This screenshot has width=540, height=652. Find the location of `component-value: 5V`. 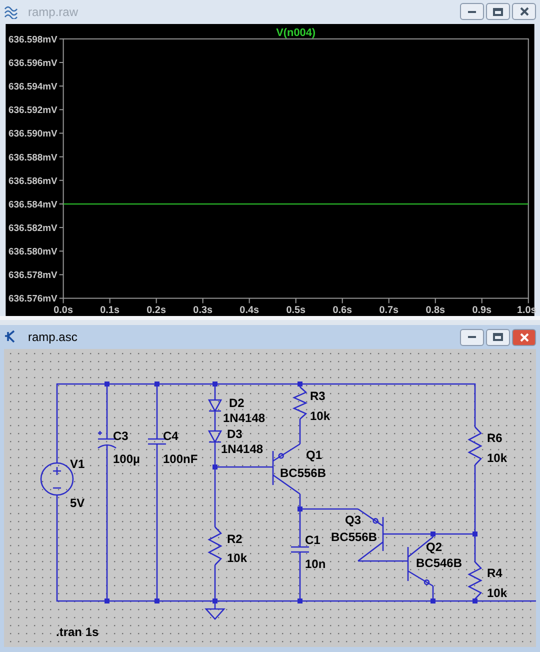

component-value: 5V is located at coordinates (77, 503).